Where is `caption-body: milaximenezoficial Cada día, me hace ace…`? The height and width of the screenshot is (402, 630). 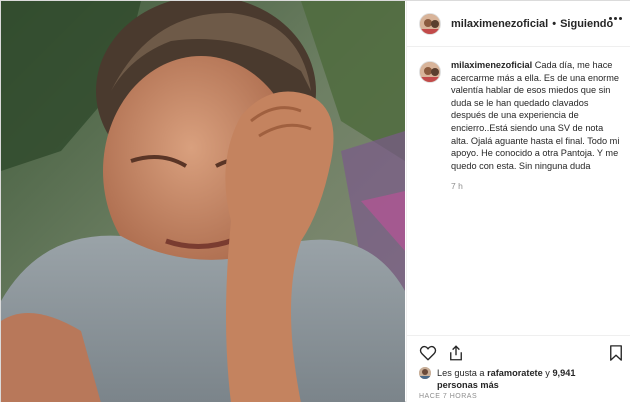 caption-body: milaximenezoficial Cada día, me hace ace… is located at coordinates (536, 125).